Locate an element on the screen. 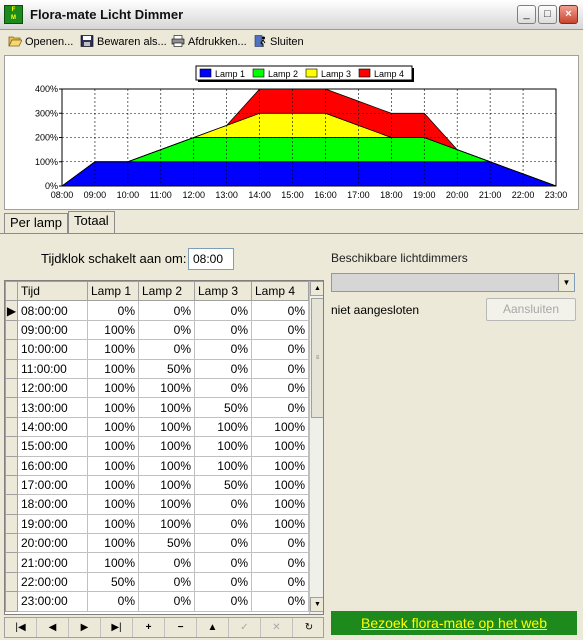 Image resolution: width=583 pixels, height=640 pixels. column-header-lamp-3: Lamp 3 is located at coordinates (223, 291).